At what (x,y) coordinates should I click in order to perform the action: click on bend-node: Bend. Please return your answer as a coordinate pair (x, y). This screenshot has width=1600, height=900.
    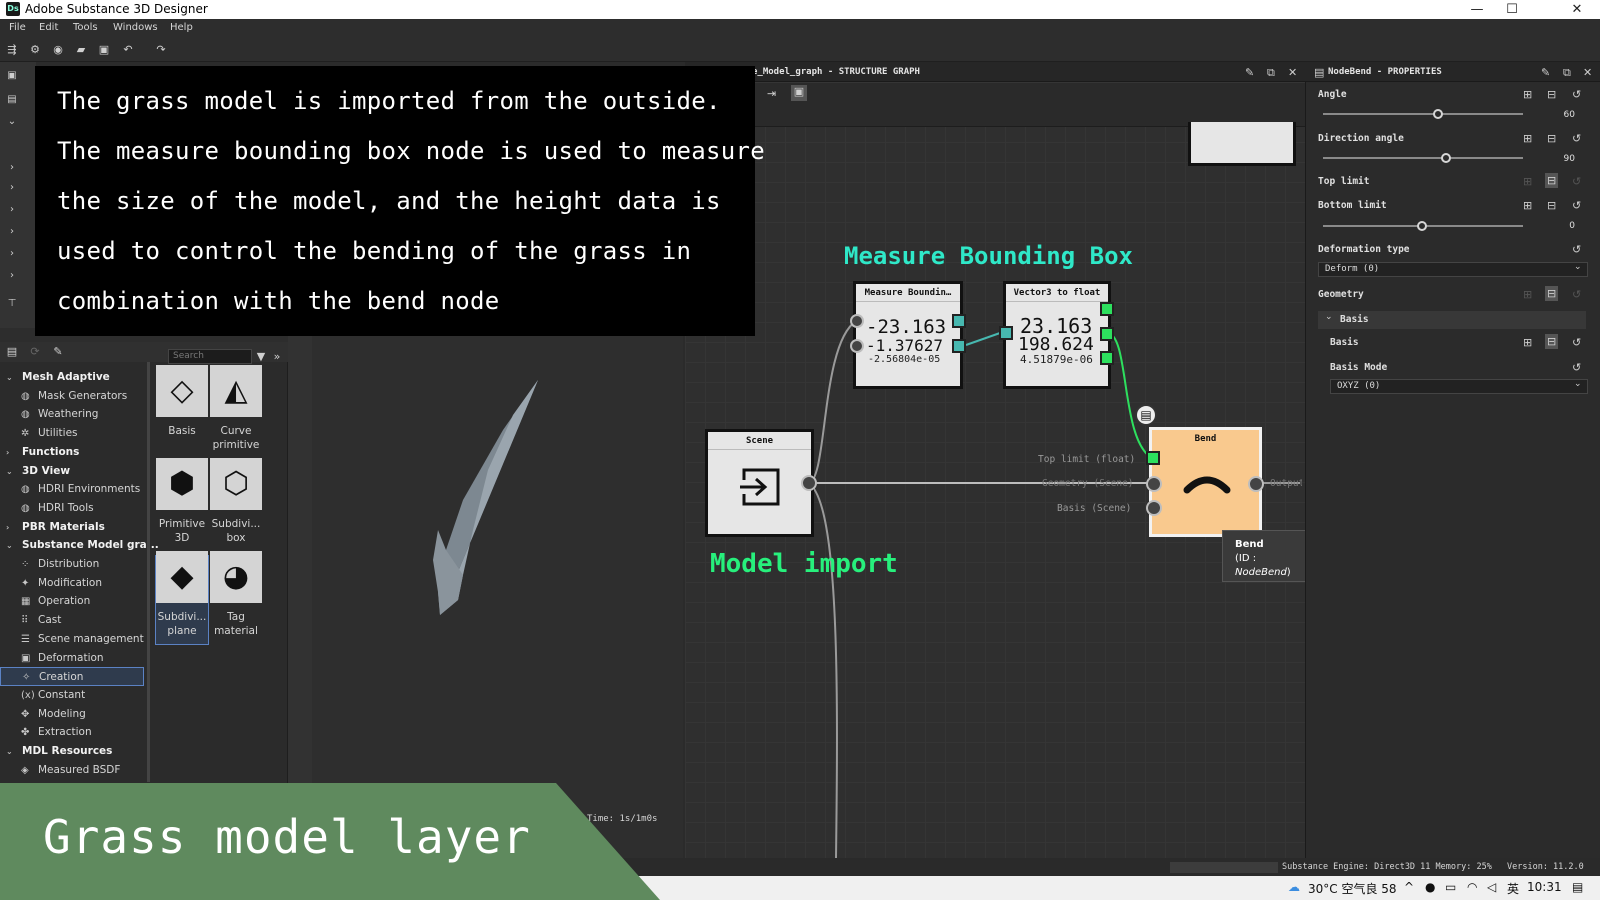
    Looking at the image, I should click on (1205, 482).